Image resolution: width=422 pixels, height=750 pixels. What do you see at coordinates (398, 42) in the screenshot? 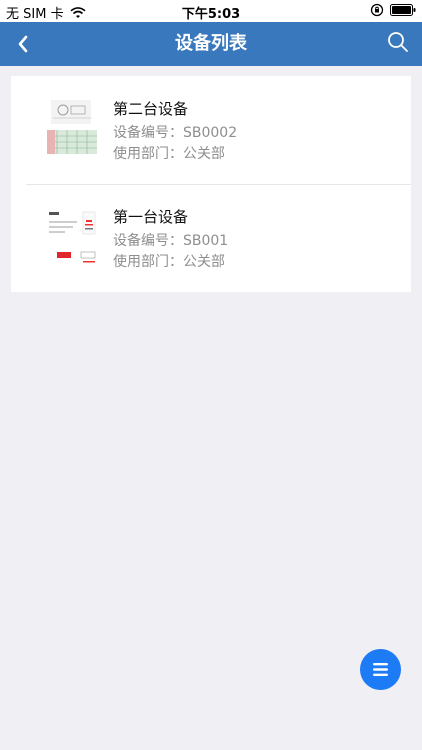
I see `search-icon` at bounding box center [398, 42].